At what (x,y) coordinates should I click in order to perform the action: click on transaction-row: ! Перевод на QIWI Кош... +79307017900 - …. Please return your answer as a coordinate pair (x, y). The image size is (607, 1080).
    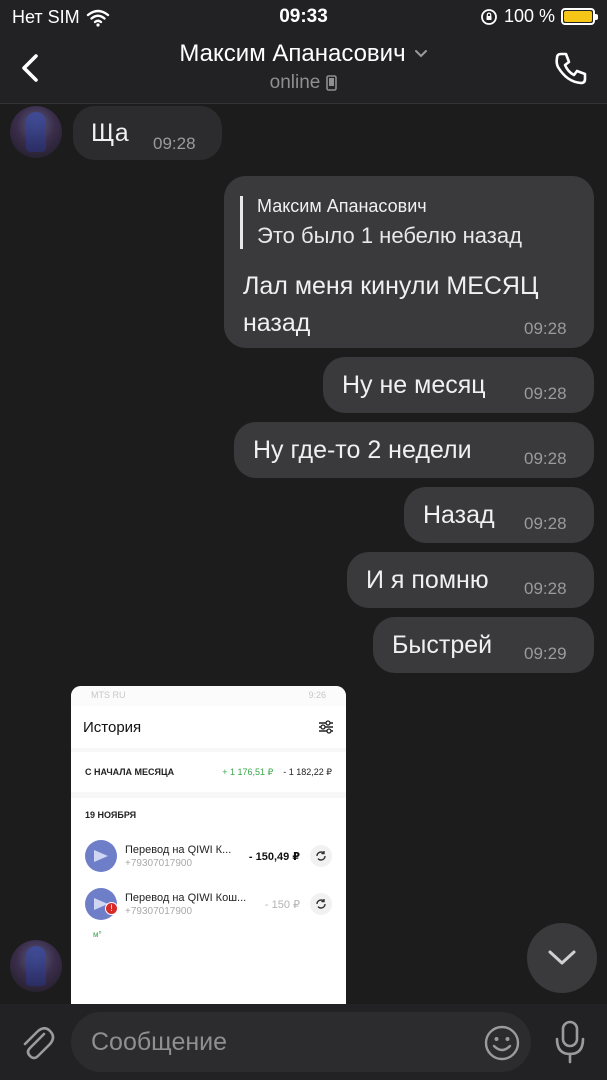
    Looking at the image, I should click on (208, 904).